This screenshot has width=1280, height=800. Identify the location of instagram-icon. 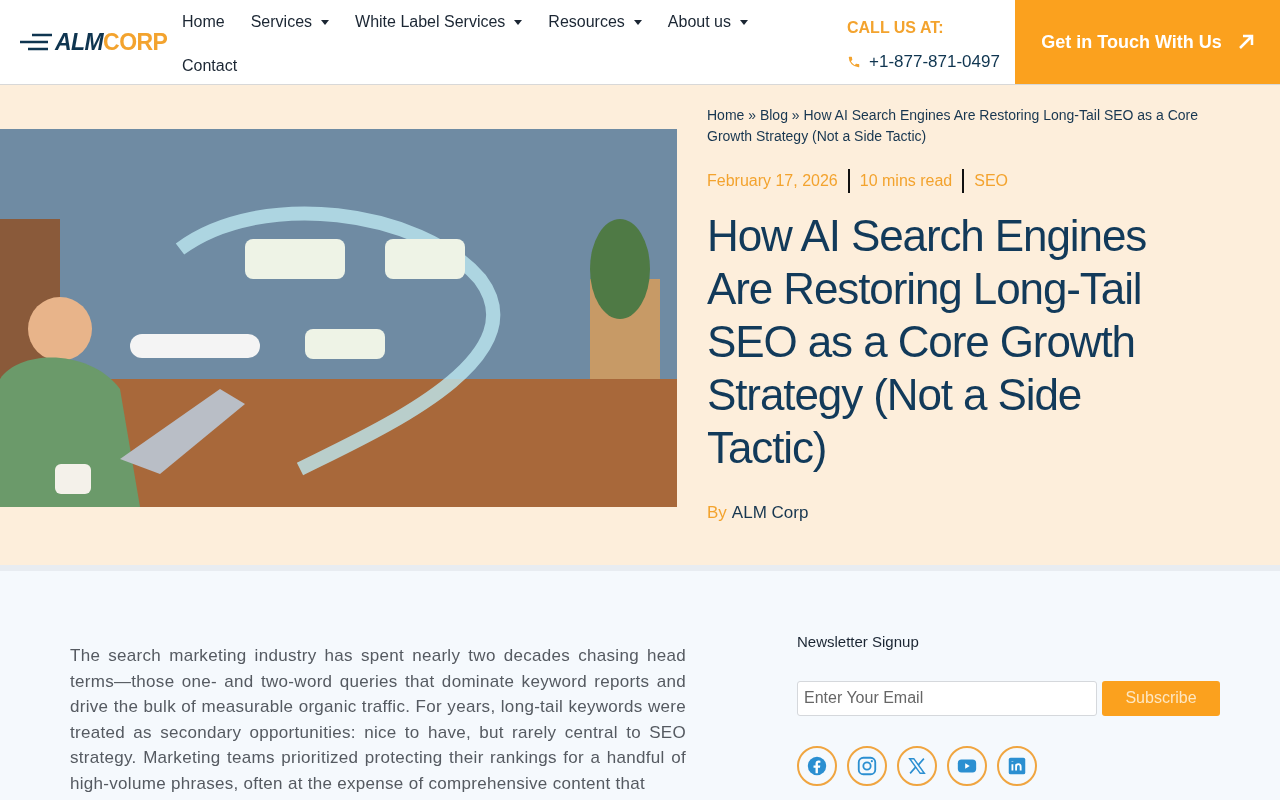
(867, 765).